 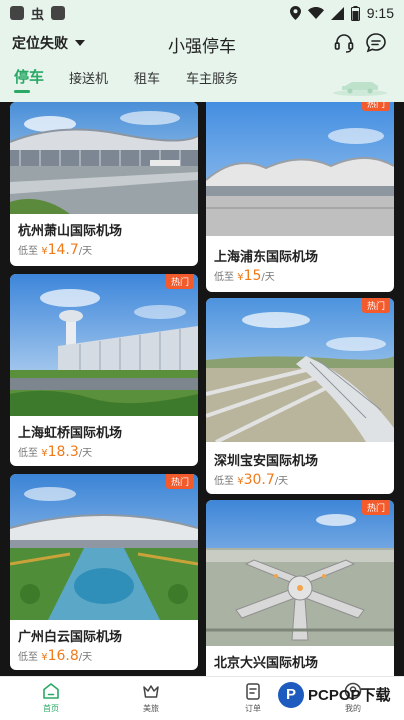 What do you see at coordinates (147, 77) in the screenshot?
I see `tab-car-rental: 租车` at bounding box center [147, 77].